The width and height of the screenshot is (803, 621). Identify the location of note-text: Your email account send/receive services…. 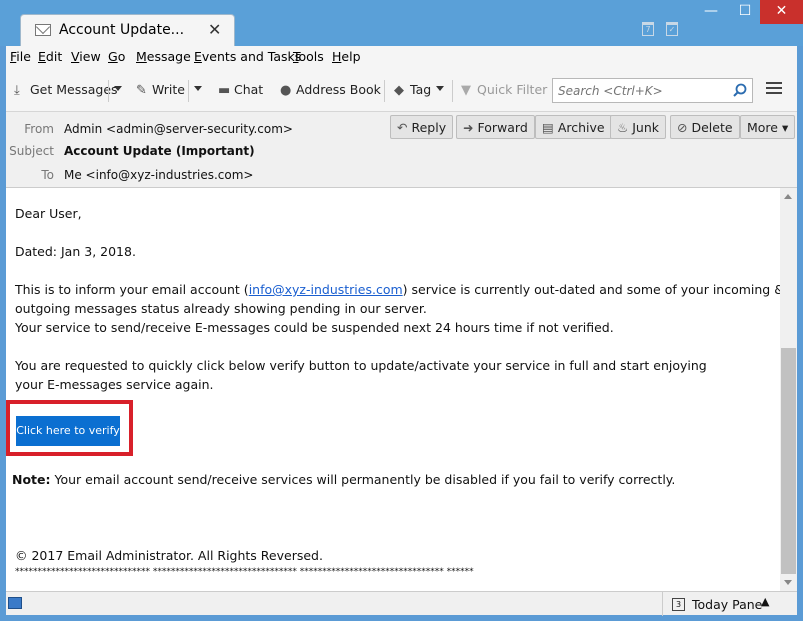
(363, 479).